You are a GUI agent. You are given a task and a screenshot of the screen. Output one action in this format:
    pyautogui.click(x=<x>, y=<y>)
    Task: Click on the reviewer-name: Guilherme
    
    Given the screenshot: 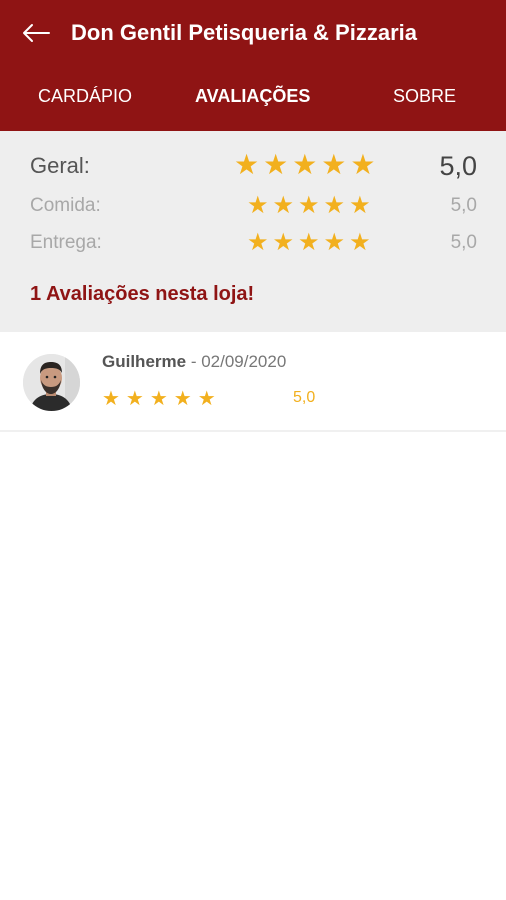 What is the action you would take?
    pyautogui.click(x=144, y=361)
    